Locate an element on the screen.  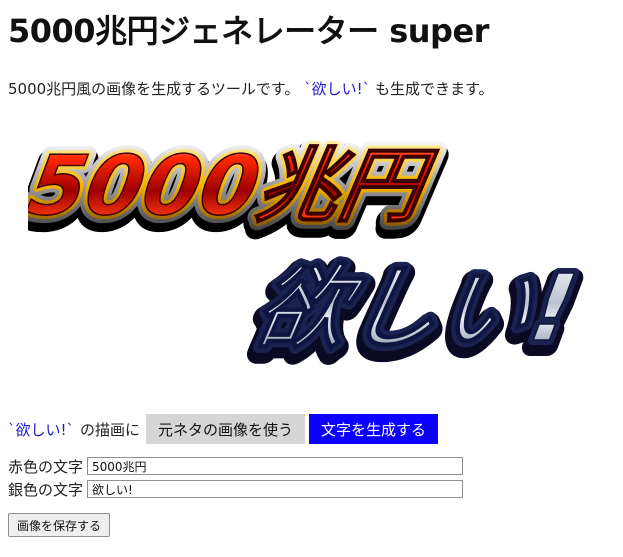
use-original-image-button: 元ネタの画像を使う is located at coordinates (226, 429).